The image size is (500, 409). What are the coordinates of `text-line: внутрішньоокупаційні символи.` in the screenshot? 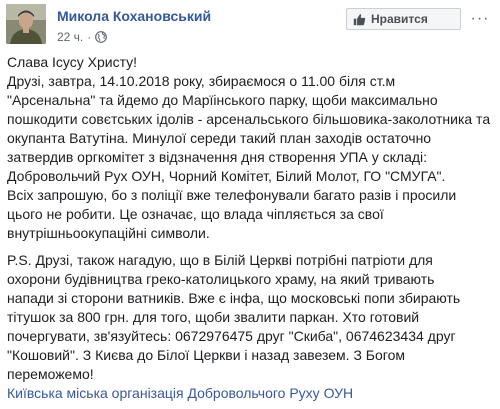 It's located at (108, 233).